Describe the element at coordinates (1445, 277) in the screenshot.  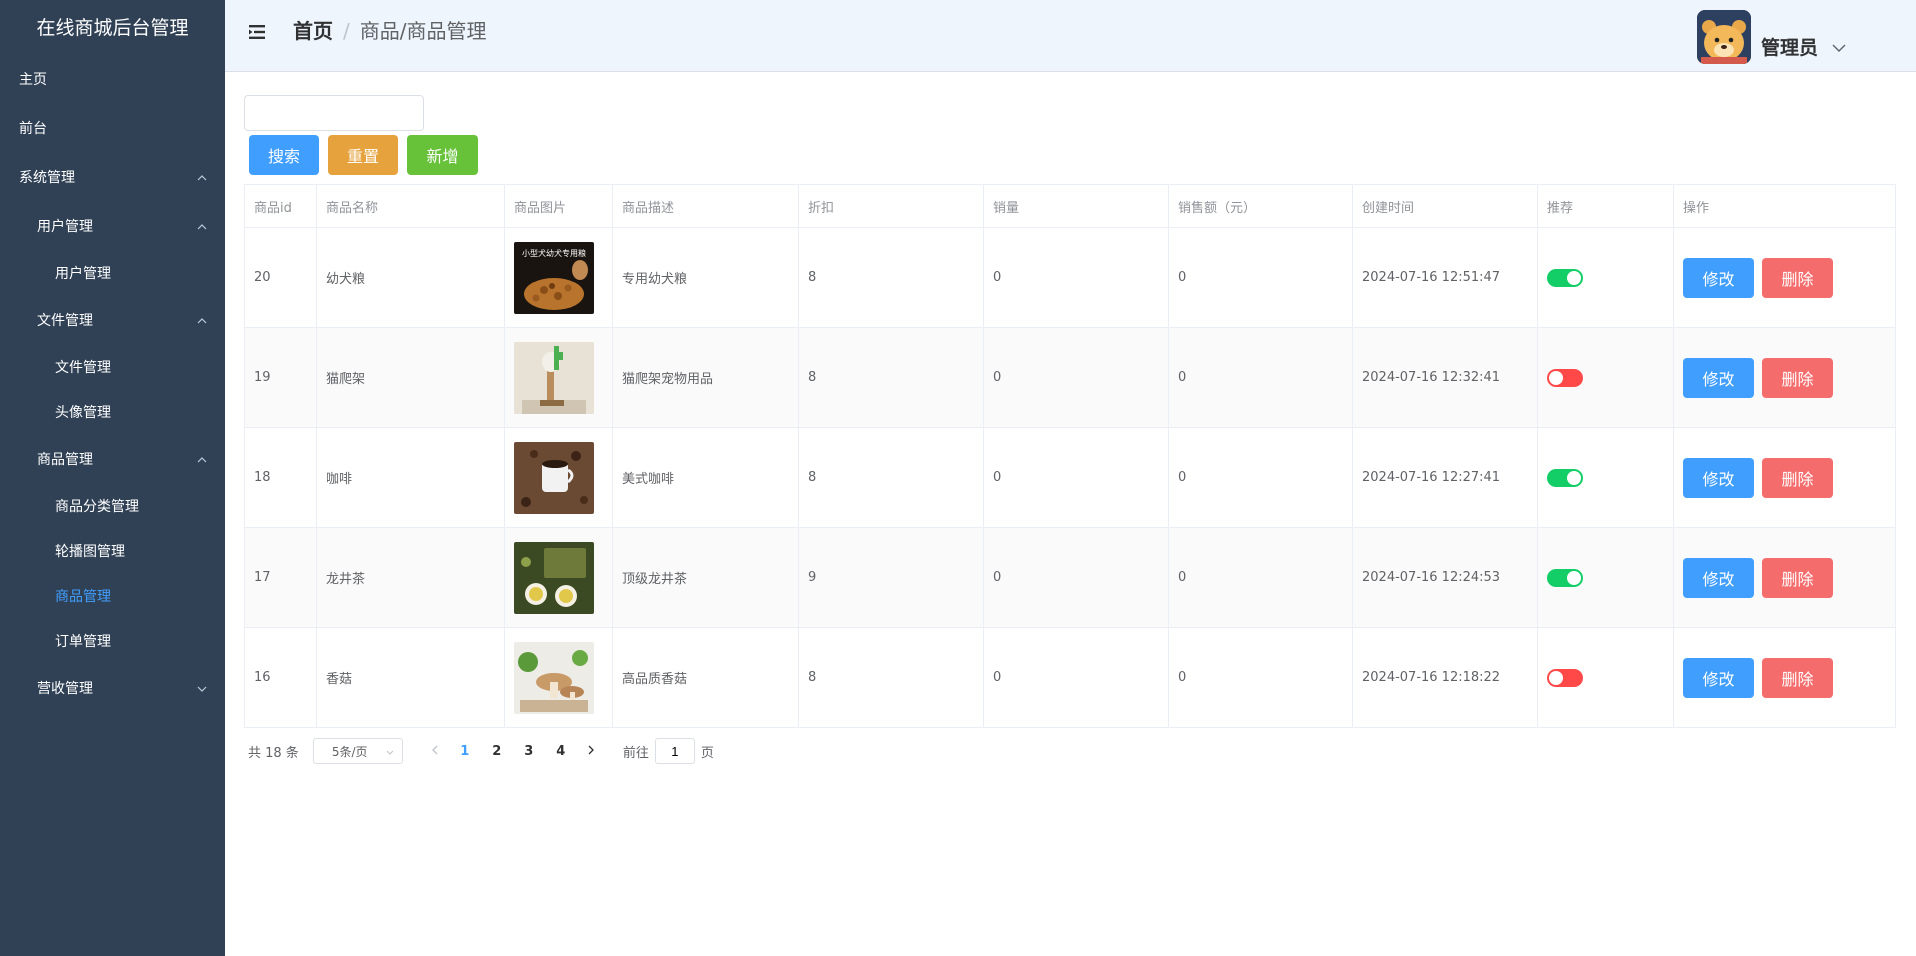
I see `cell-created: 2024-07-16 12:51:47` at that location.